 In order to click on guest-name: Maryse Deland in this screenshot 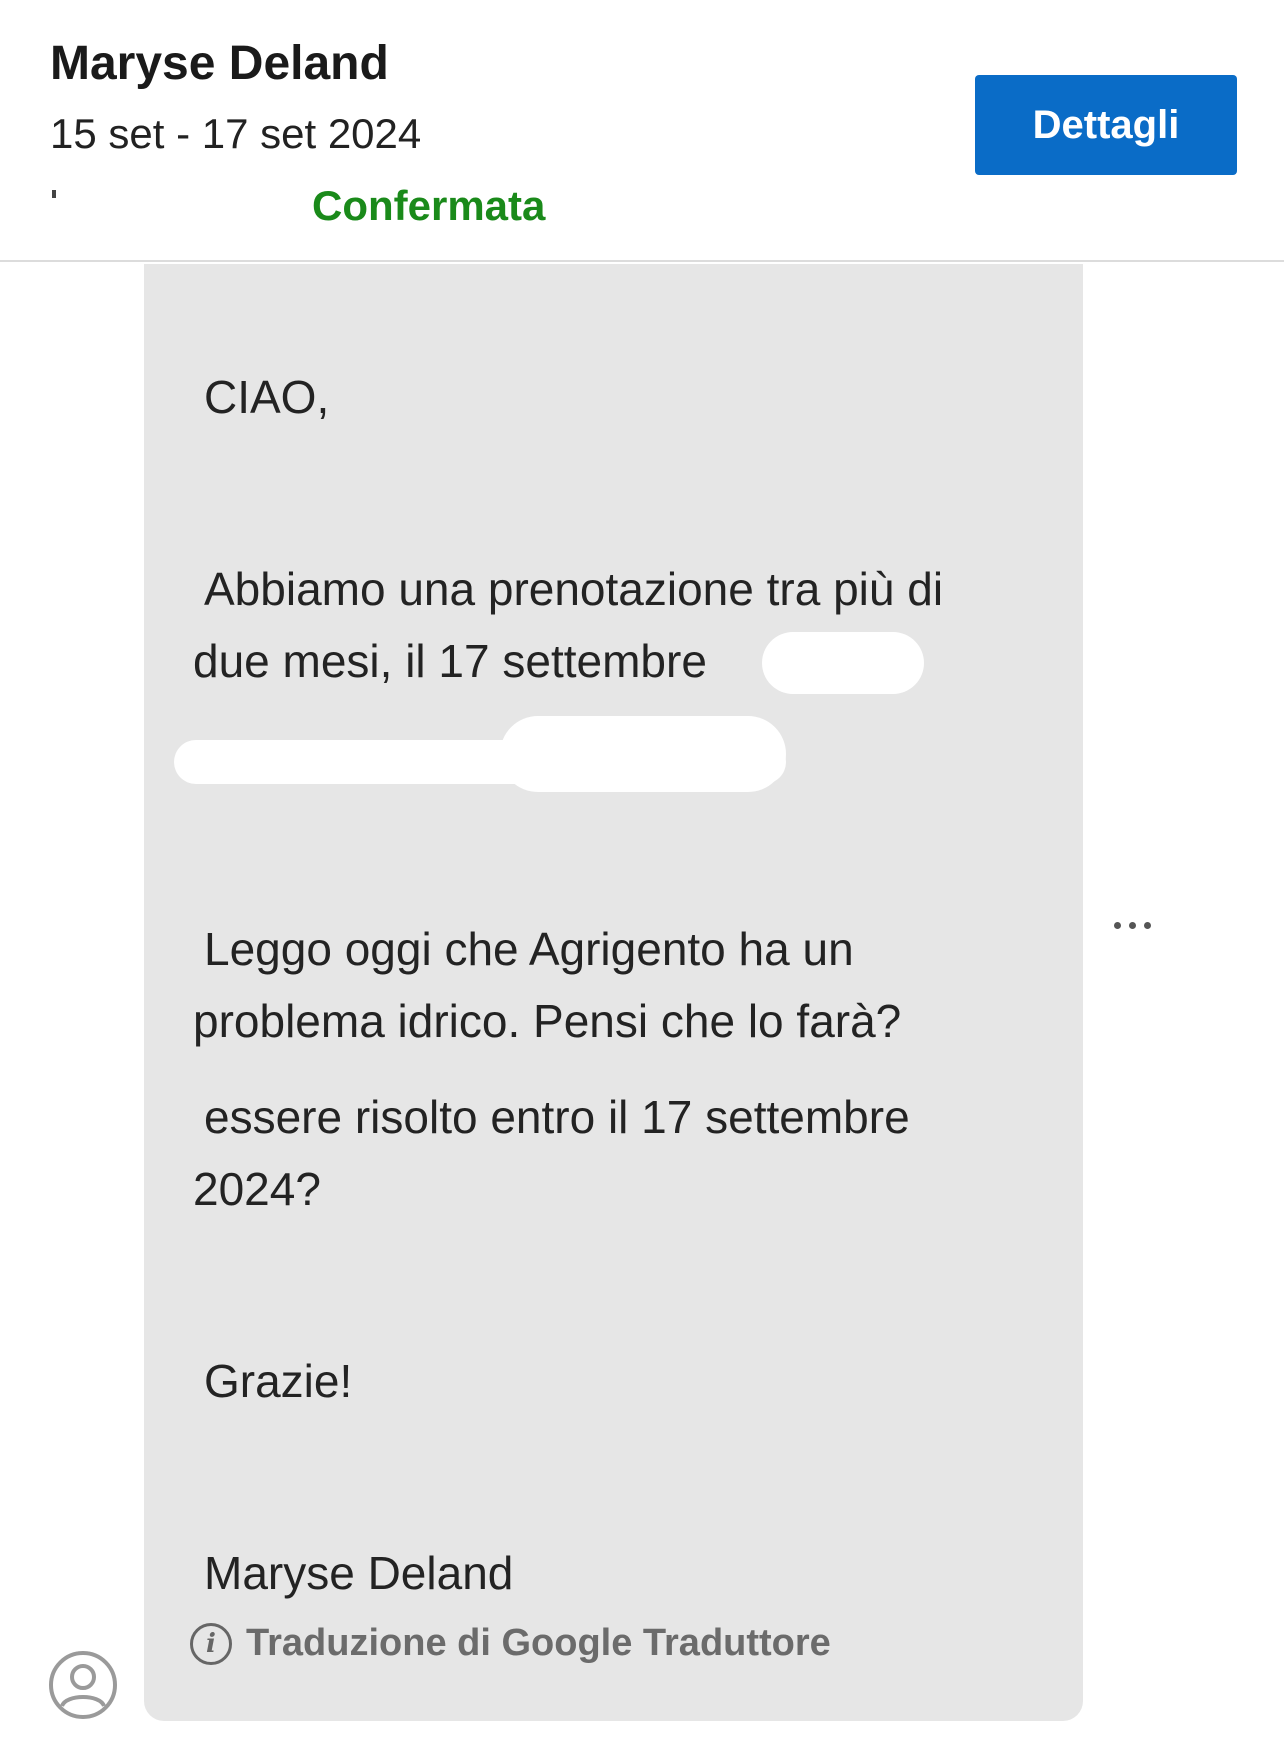, I will do `click(219, 63)`.